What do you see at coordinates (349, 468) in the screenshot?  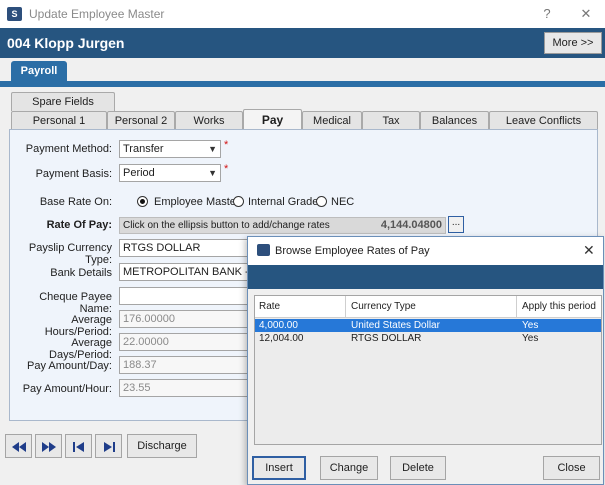 I see `change-button: Change` at bounding box center [349, 468].